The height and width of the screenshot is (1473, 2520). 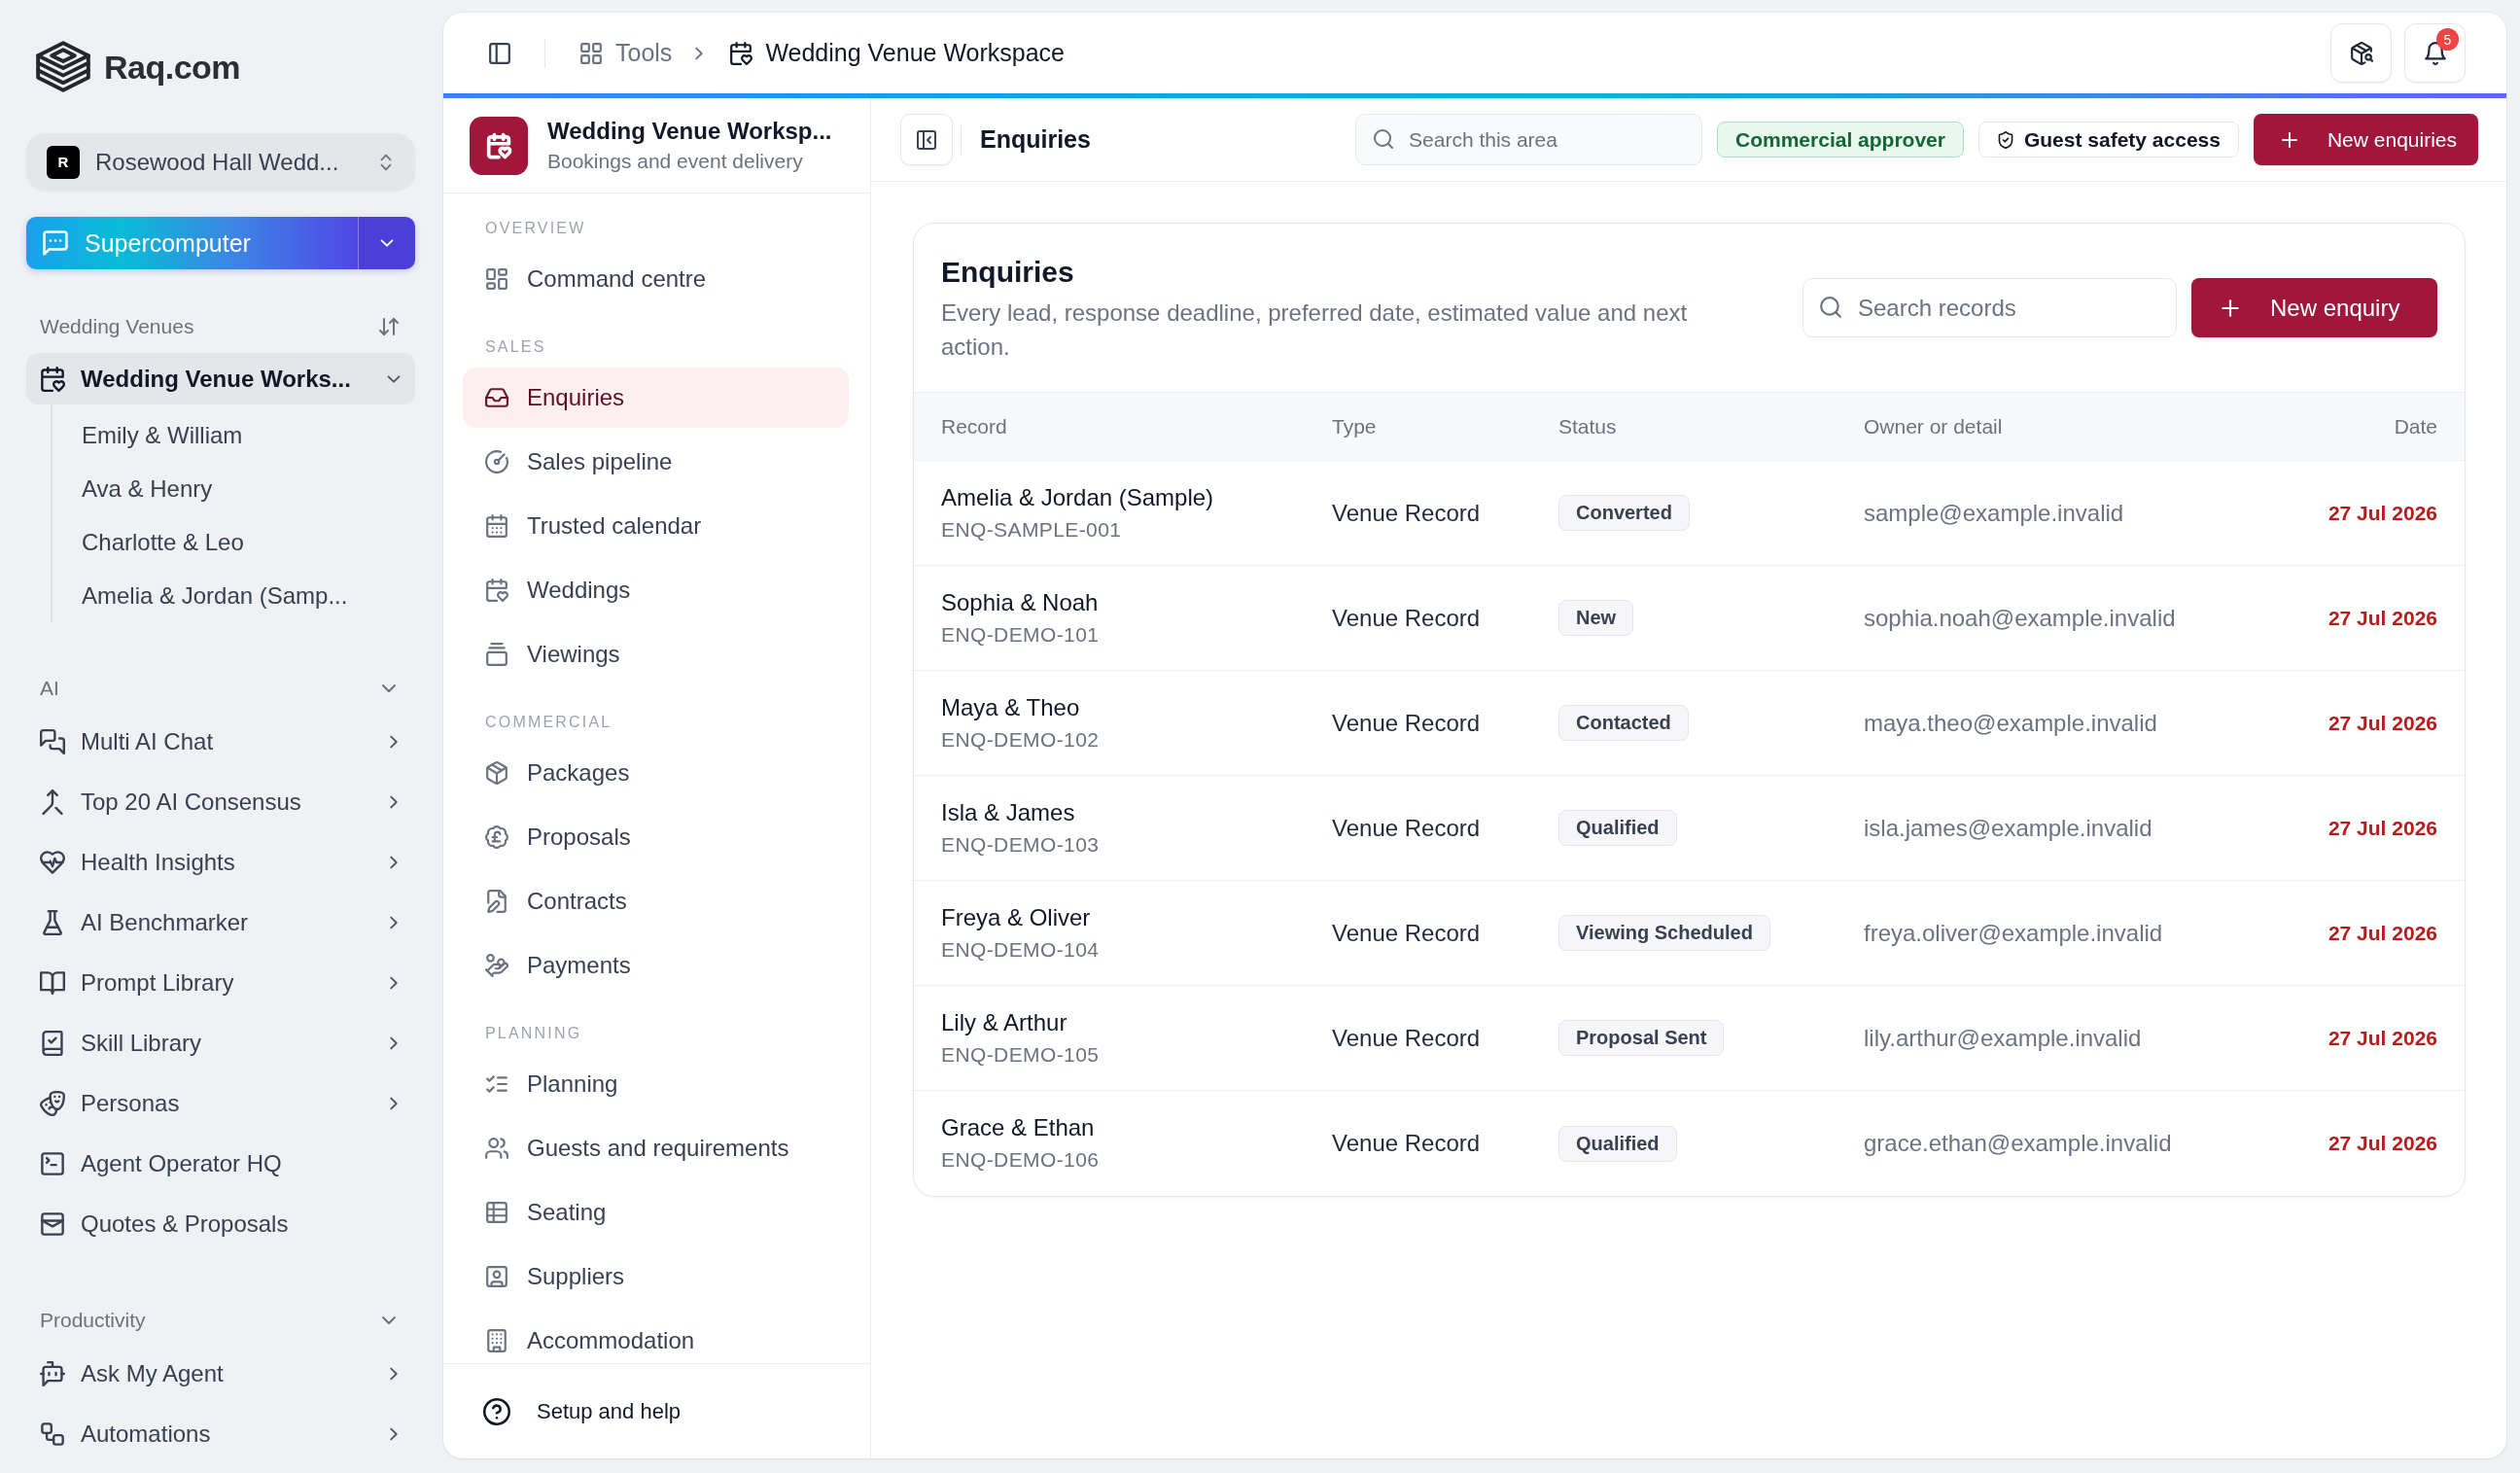 What do you see at coordinates (496, 1212) in the screenshot?
I see `table-grid-icon` at bounding box center [496, 1212].